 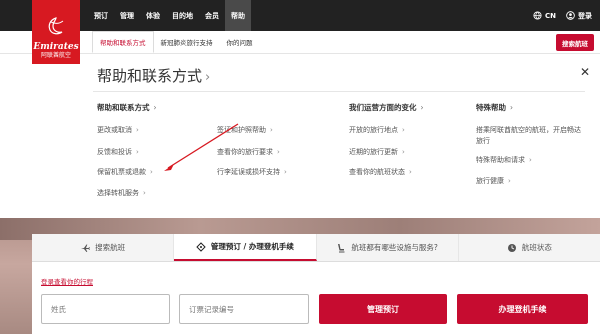 I want to click on main-nav: 预订 管理 体验 目的地 会员 帮助, so click(x=169, y=15).